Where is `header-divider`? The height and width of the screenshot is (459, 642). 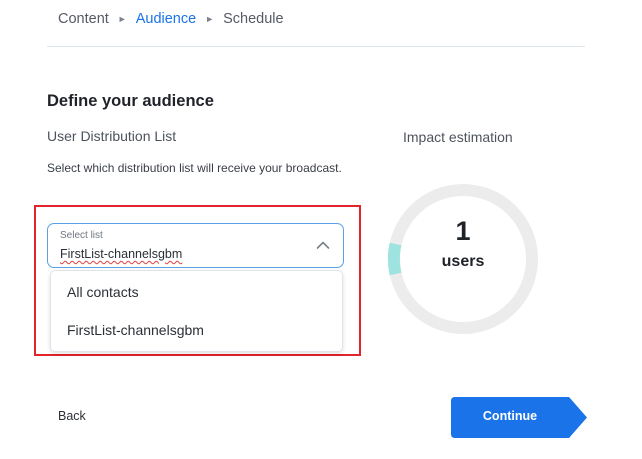 header-divider is located at coordinates (316, 46).